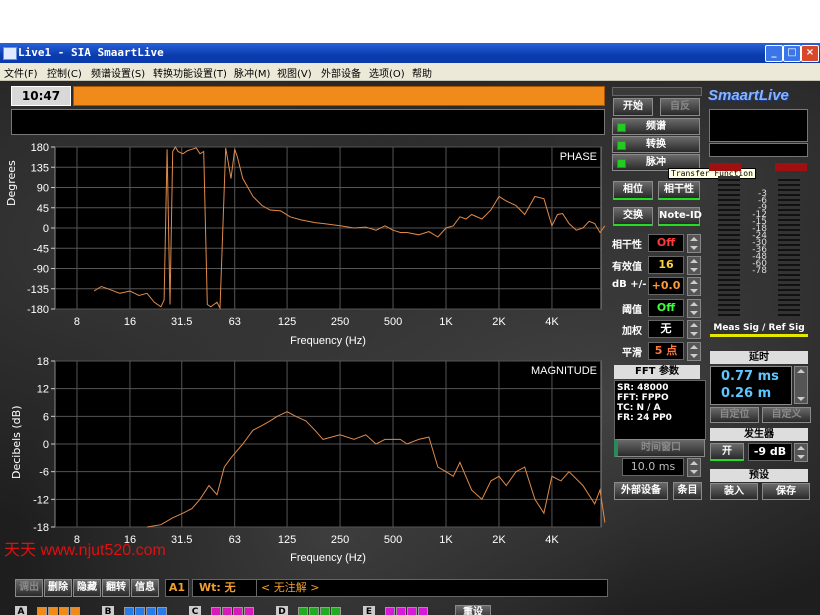 This screenshot has height=615, width=820. I want to click on menu-options: 选项(O), so click(387, 72).